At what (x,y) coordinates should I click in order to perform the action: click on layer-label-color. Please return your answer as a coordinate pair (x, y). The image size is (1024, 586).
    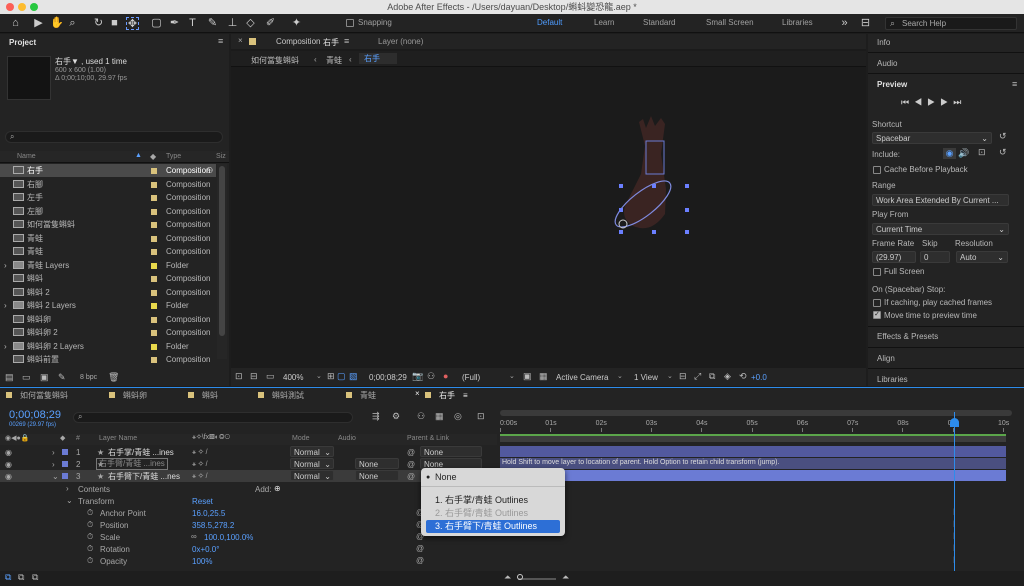
    Looking at the image, I should click on (65, 476).